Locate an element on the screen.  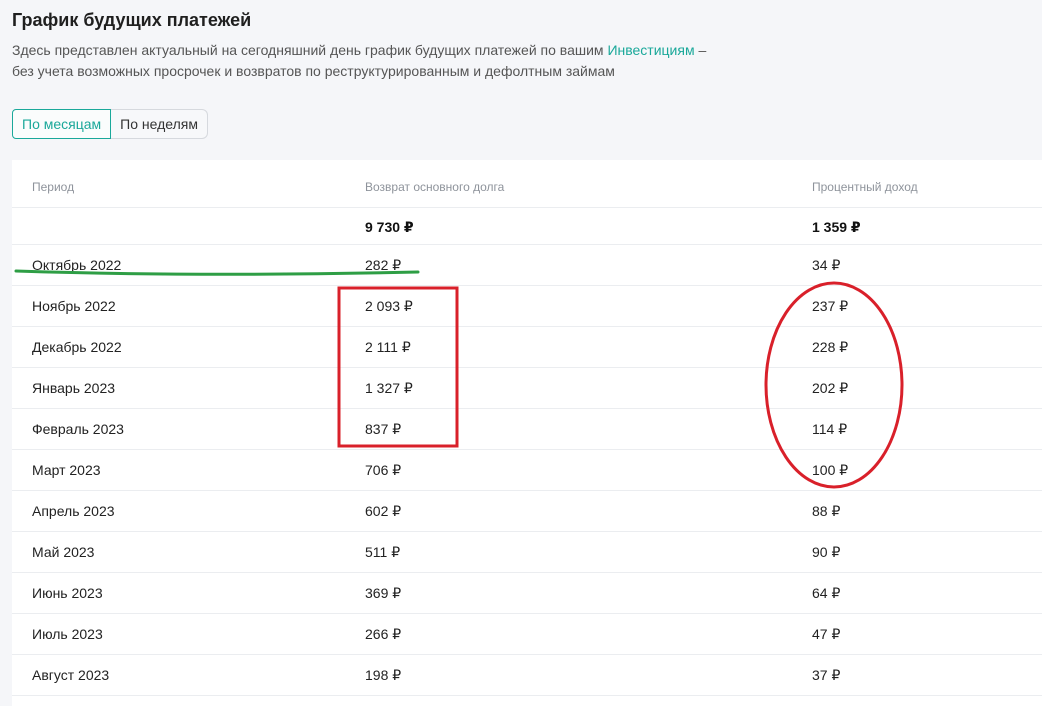
table-row: Июль 2023 266 ₽ 47 ₽ is located at coordinates (527, 634).